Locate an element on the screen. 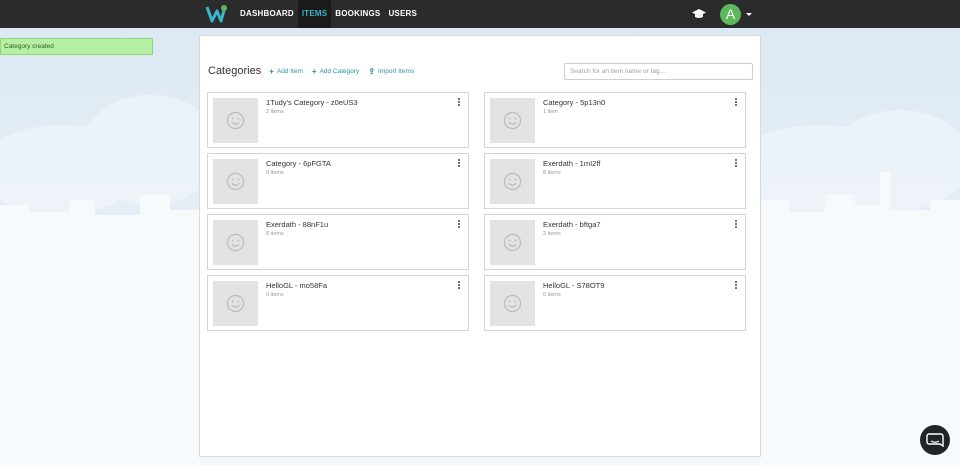  chat-button is located at coordinates (935, 440).